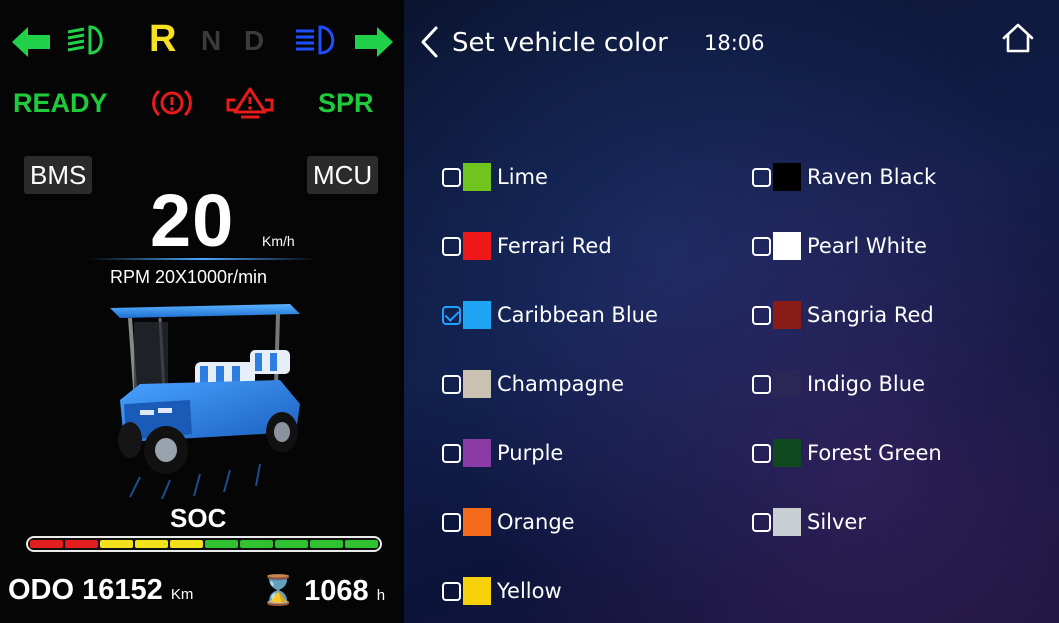  Describe the element at coordinates (192, 220) in the screenshot. I see `speed-value: 20` at that location.